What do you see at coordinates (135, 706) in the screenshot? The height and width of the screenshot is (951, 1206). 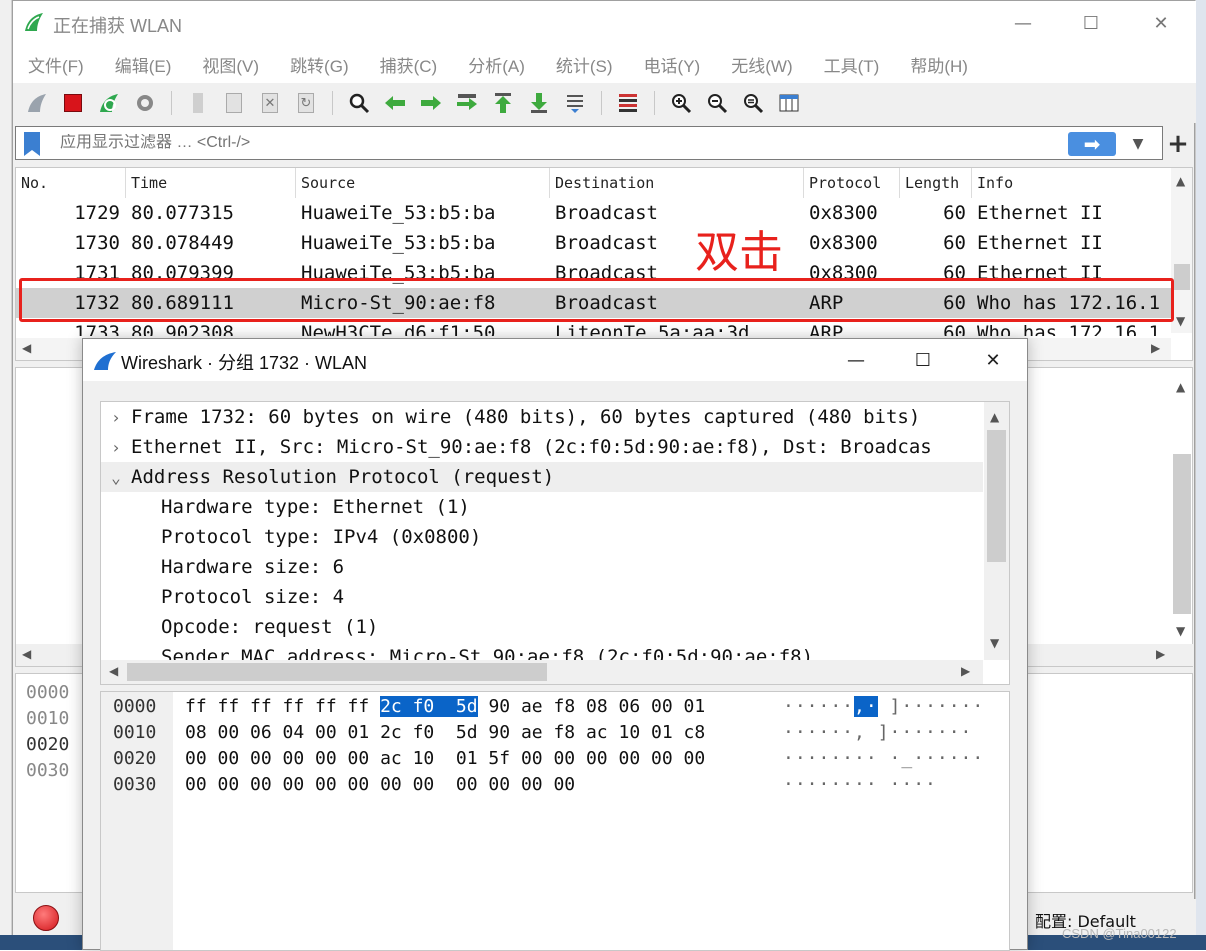 I see `hex-offset: 0000` at bounding box center [135, 706].